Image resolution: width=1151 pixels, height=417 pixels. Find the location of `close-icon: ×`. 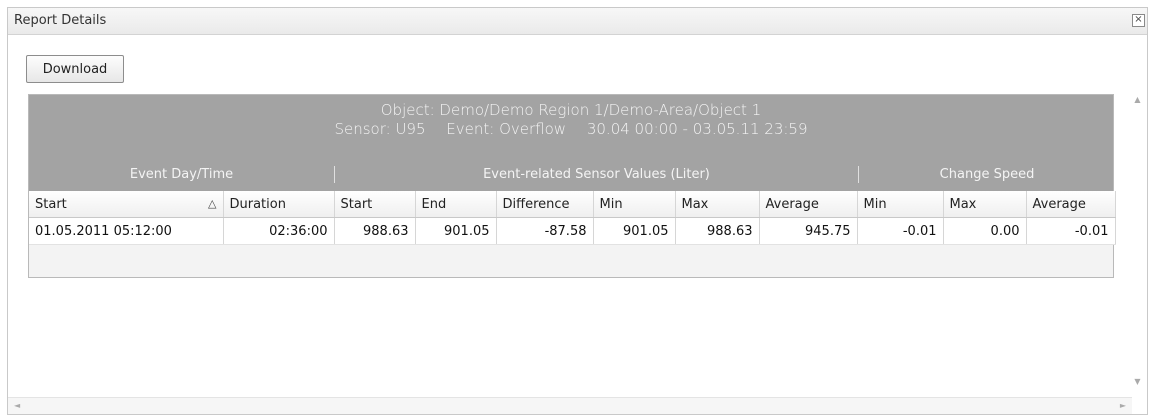

close-icon: × is located at coordinates (1138, 20).